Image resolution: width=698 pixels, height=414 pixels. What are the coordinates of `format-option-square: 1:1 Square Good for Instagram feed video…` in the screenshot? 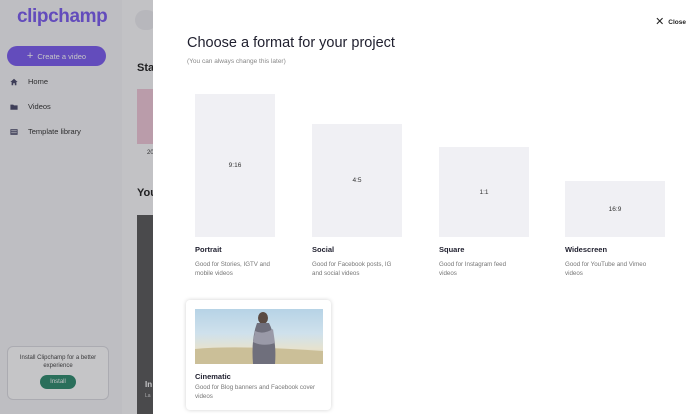 It's located at (484, 213).